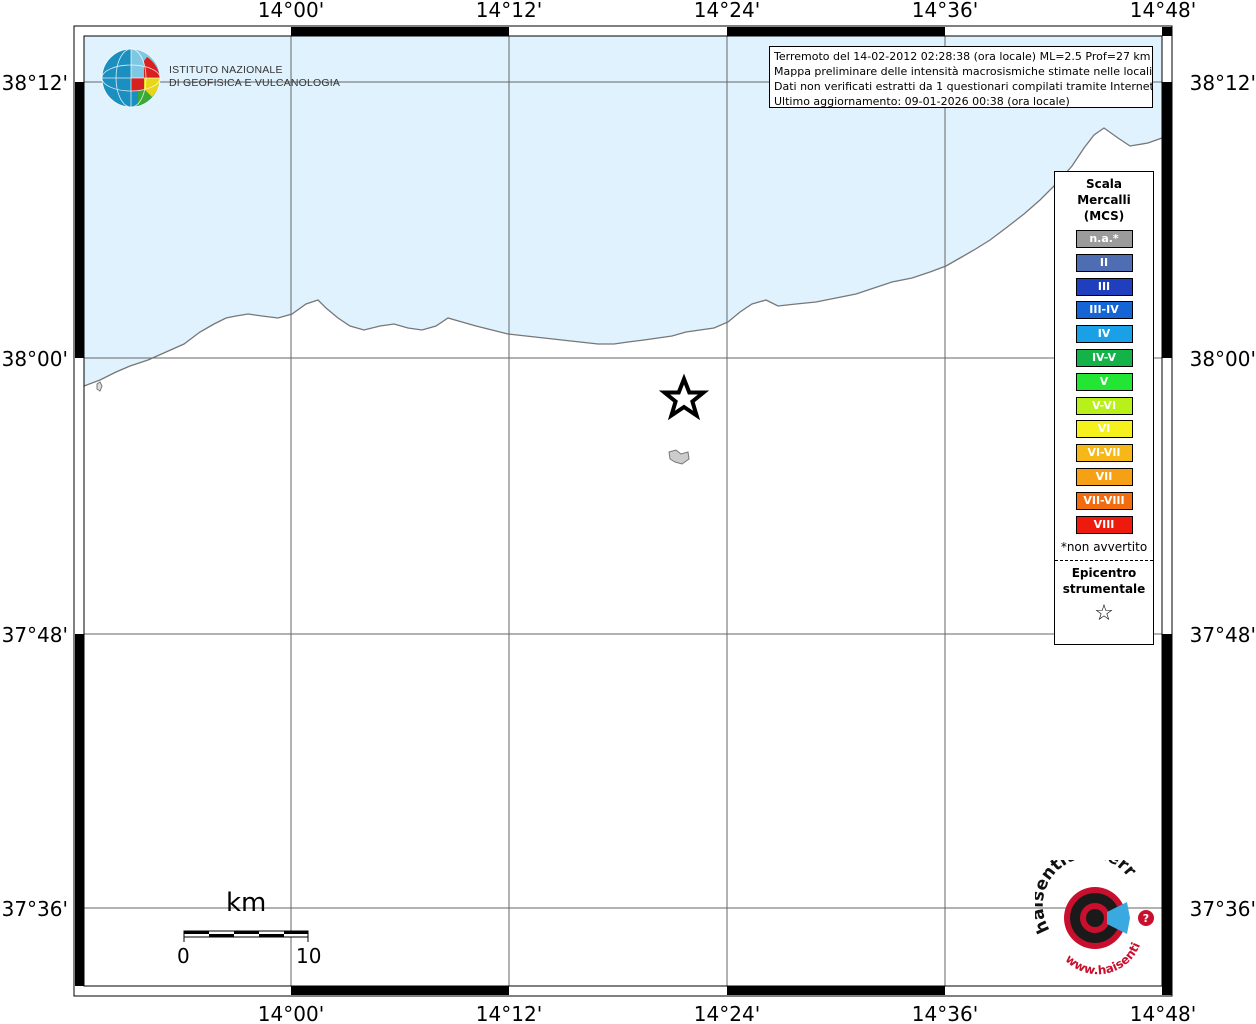  I want to click on legend-item: II, so click(1104, 262).